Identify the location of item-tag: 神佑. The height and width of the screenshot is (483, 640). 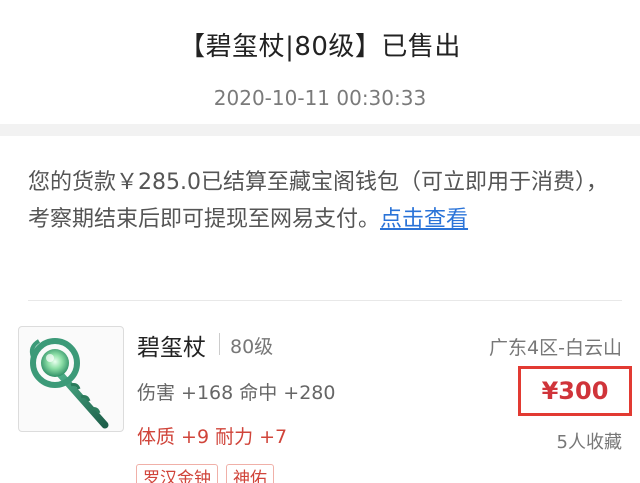
(250, 473).